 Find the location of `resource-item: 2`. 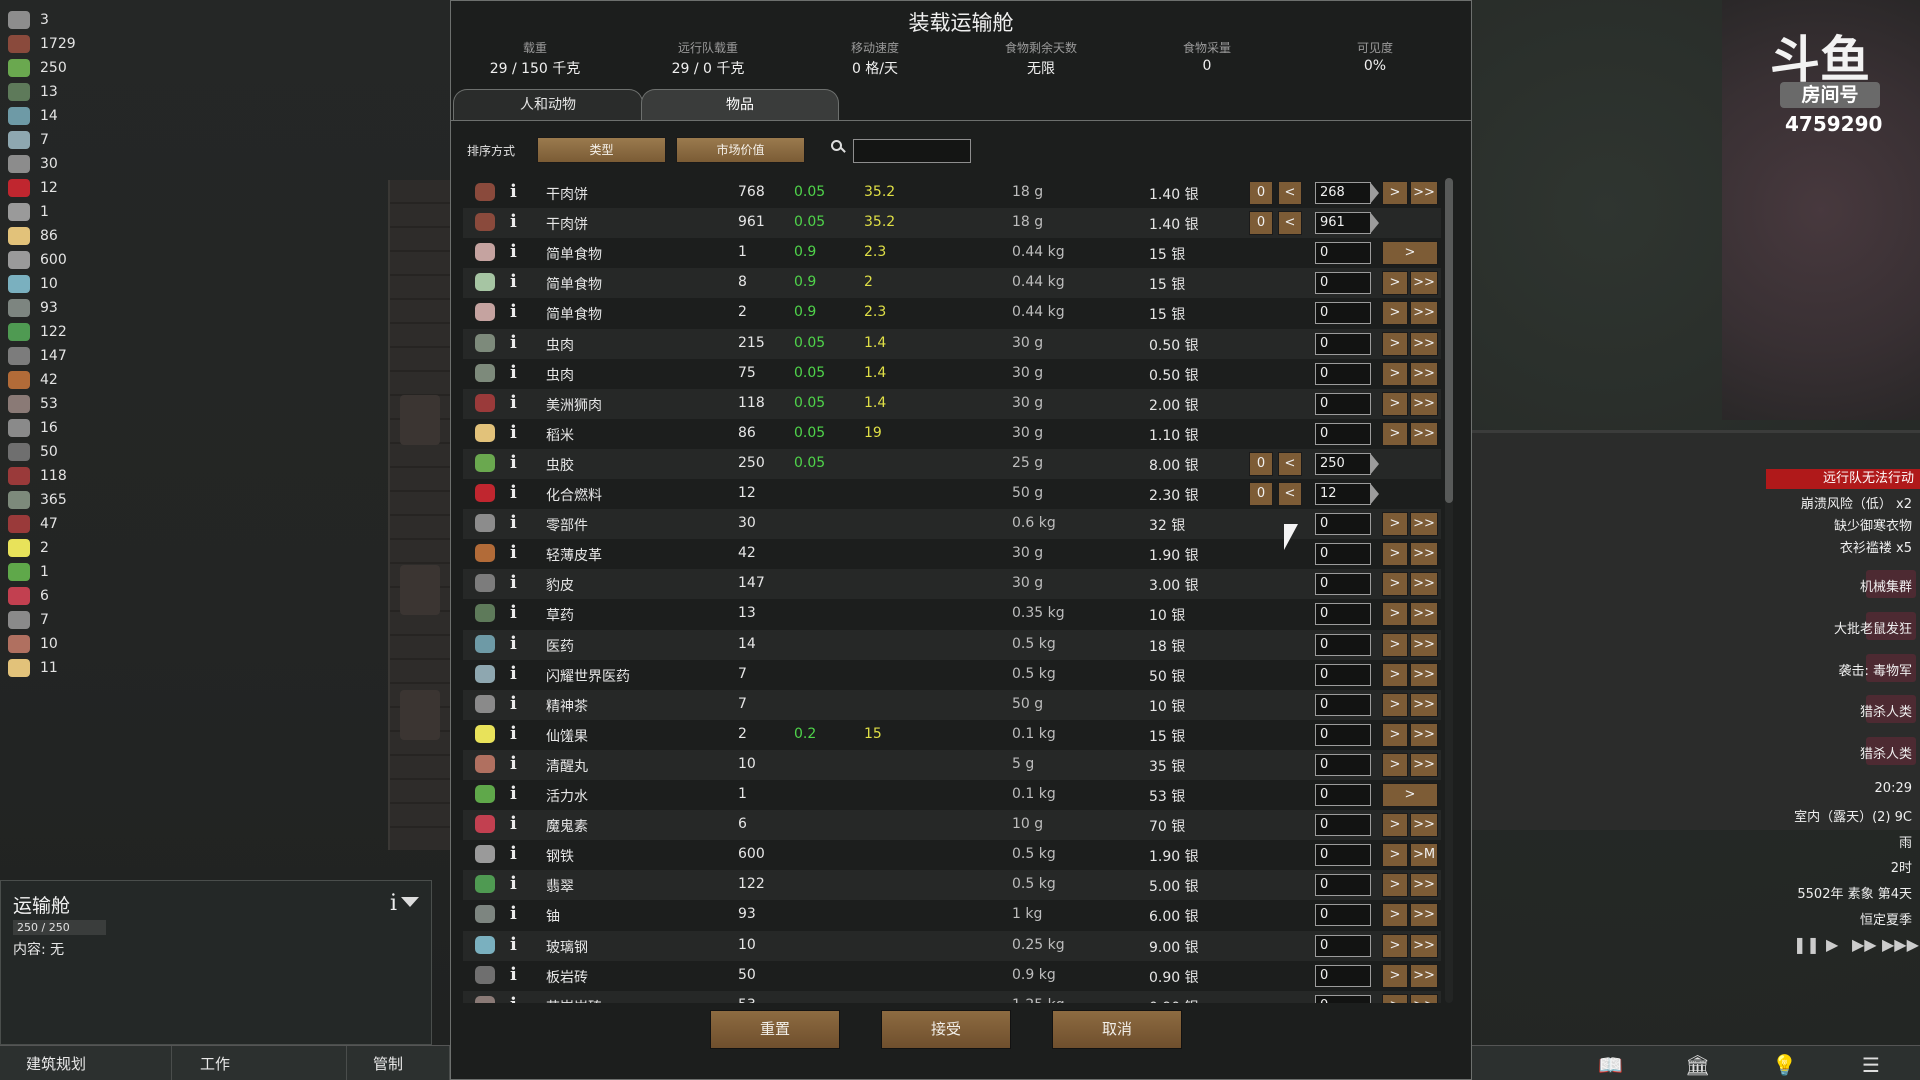

resource-item: 2 is located at coordinates (68, 548).